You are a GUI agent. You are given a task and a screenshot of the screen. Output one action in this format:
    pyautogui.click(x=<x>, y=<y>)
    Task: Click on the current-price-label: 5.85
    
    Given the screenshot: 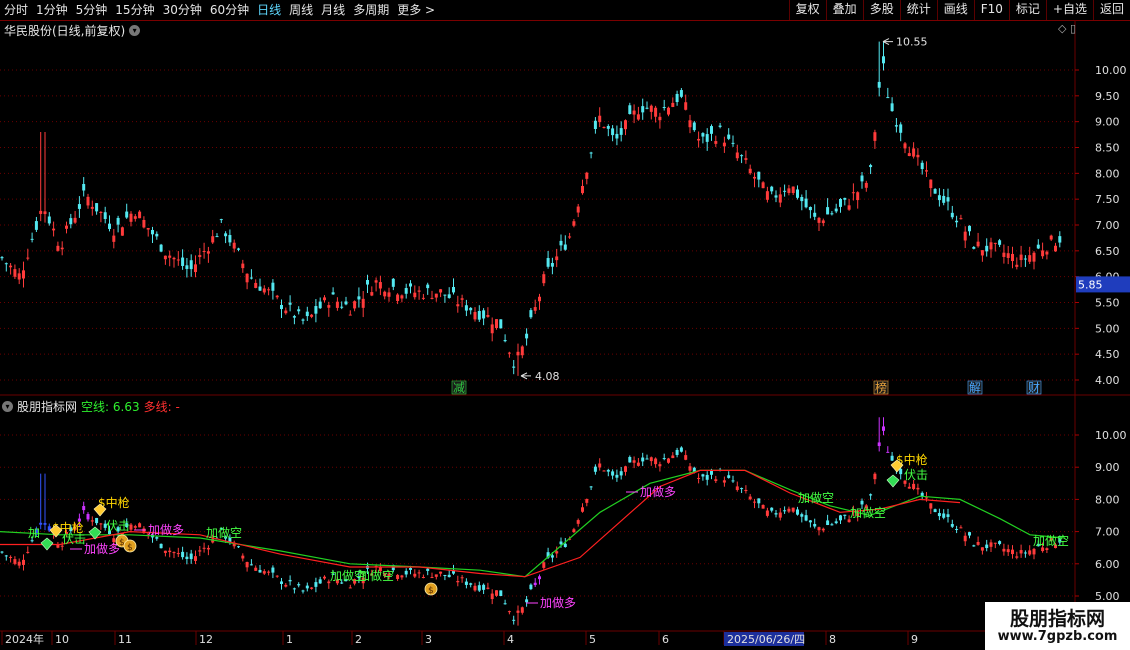 What is the action you would take?
    pyautogui.click(x=1090, y=284)
    